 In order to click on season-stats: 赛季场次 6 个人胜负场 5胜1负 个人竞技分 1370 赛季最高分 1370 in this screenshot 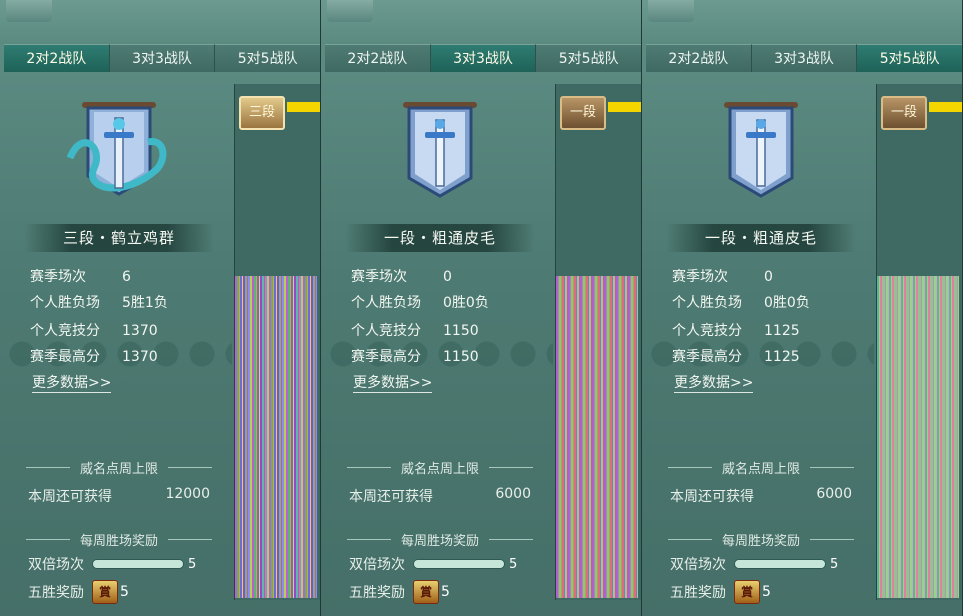, I will do `click(130, 318)`.